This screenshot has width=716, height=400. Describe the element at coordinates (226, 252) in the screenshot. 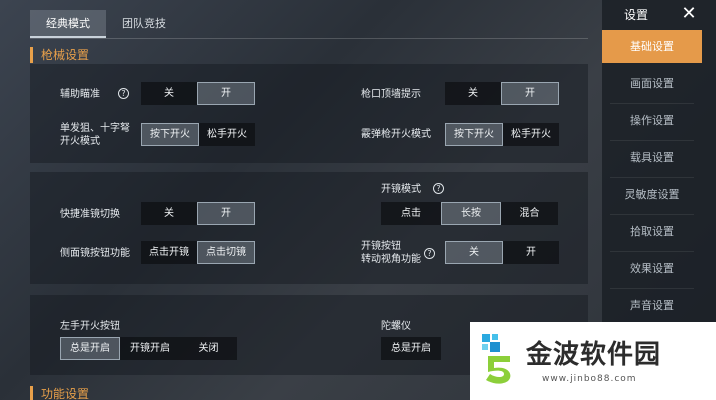

I see `side-scope-switch: 点击切镜` at that location.